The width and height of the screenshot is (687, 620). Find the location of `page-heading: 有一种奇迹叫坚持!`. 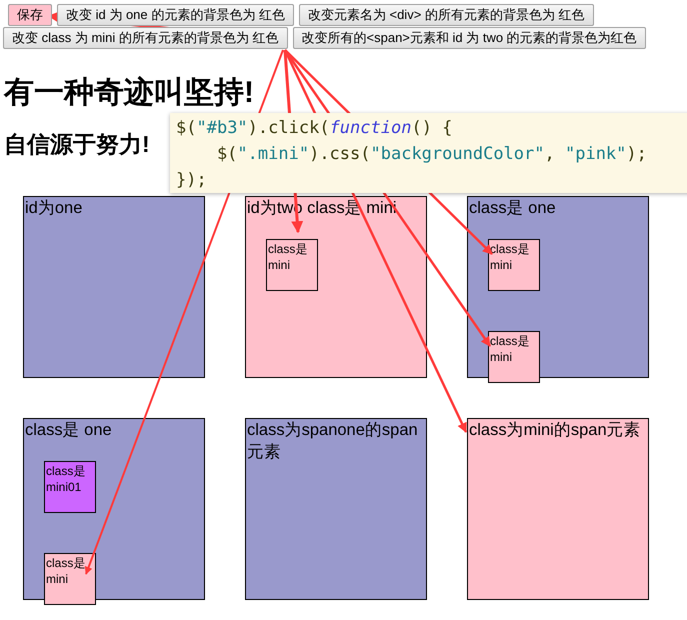

page-heading: 有一种奇迹叫坚持! is located at coordinates (129, 93).